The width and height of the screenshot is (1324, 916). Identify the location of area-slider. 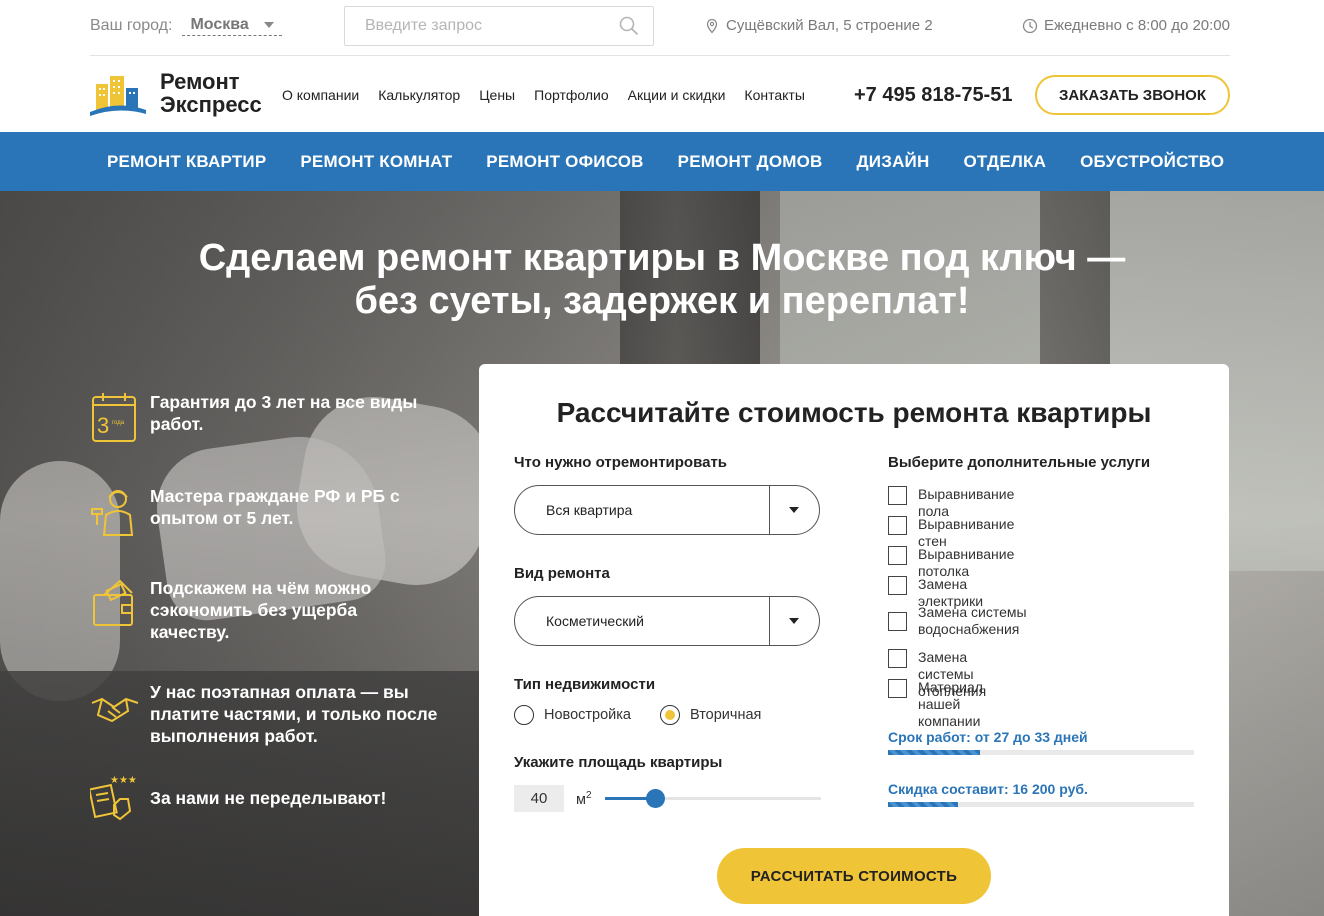
(713, 798).